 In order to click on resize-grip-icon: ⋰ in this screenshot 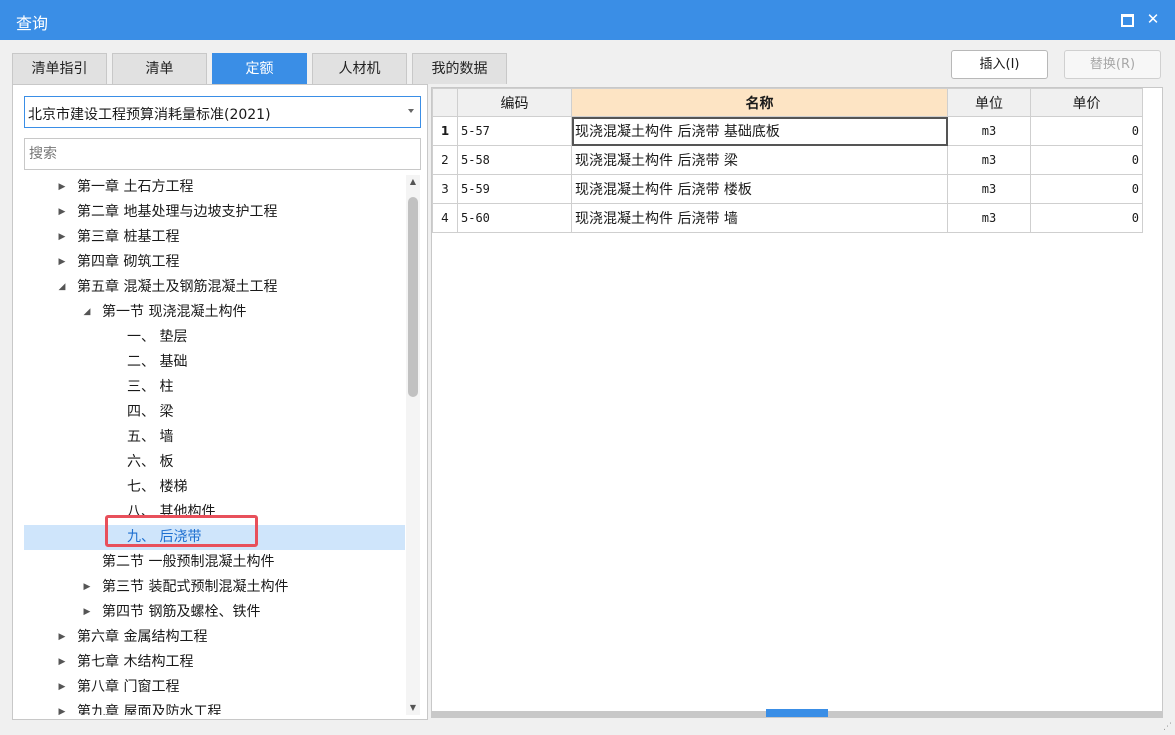, I will do `click(1167, 727)`.